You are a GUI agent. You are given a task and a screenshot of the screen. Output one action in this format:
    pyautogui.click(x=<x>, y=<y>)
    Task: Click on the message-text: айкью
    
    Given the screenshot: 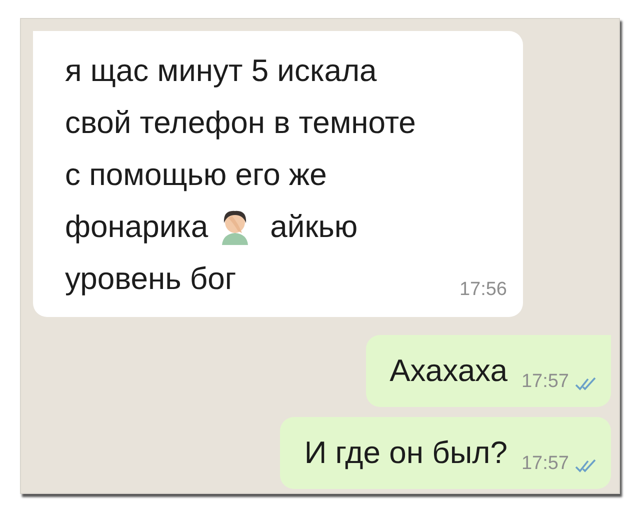 What is the action you would take?
    pyautogui.click(x=314, y=227)
    